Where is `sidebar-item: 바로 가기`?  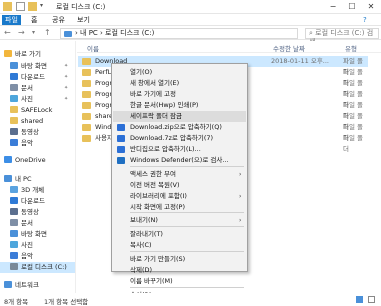
sidebar-item: 바로 가기 is located at coordinates (20, 54).